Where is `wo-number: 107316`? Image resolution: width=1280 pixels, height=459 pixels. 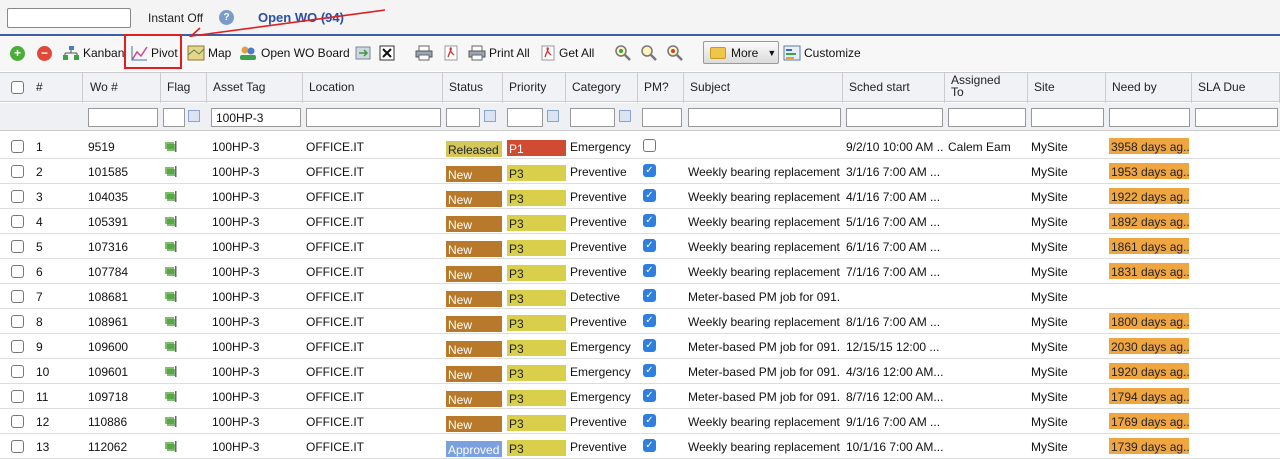 wo-number: 107316 is located at coordinates (108, 247).